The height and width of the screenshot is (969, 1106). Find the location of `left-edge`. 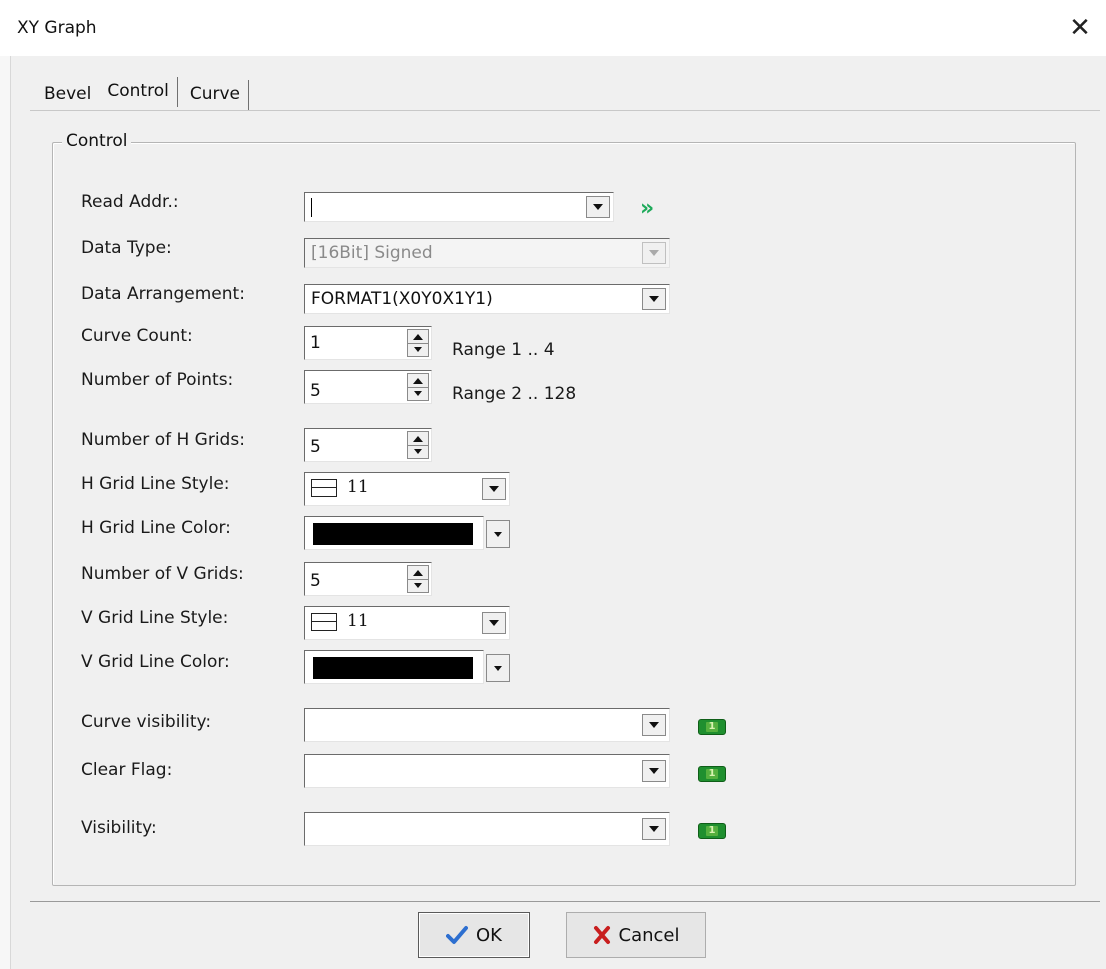

left-edge is located at coordinates (5, 512).